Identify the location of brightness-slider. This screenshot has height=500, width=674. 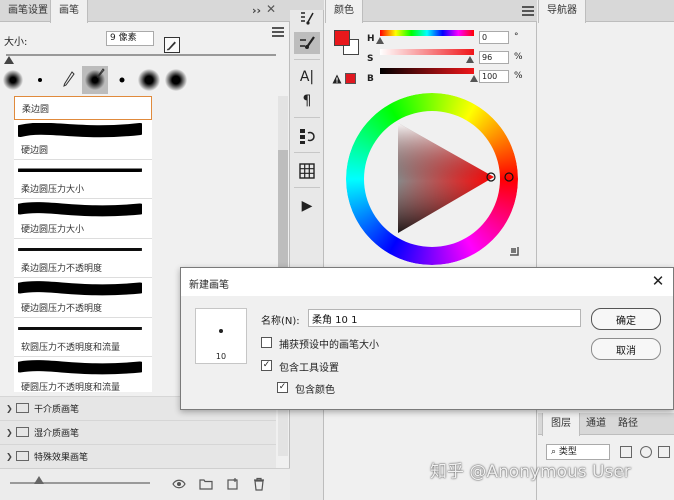
(427, 71).